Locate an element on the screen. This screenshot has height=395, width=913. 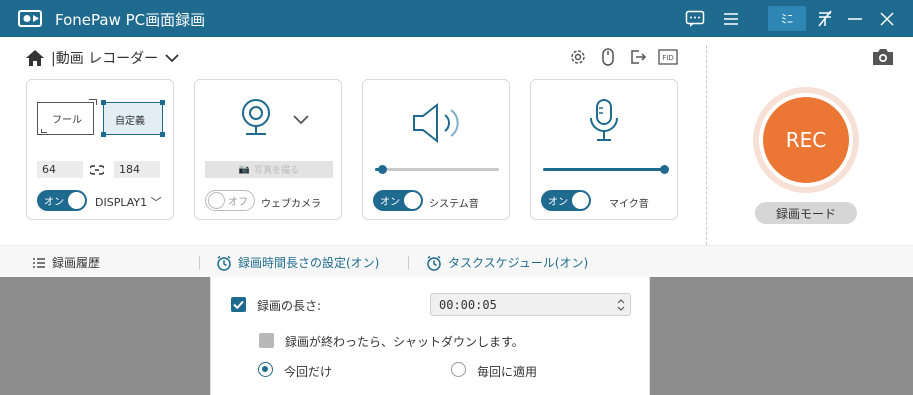
recording-length-input: 00:00:05 is located at coordinates (530, 304).